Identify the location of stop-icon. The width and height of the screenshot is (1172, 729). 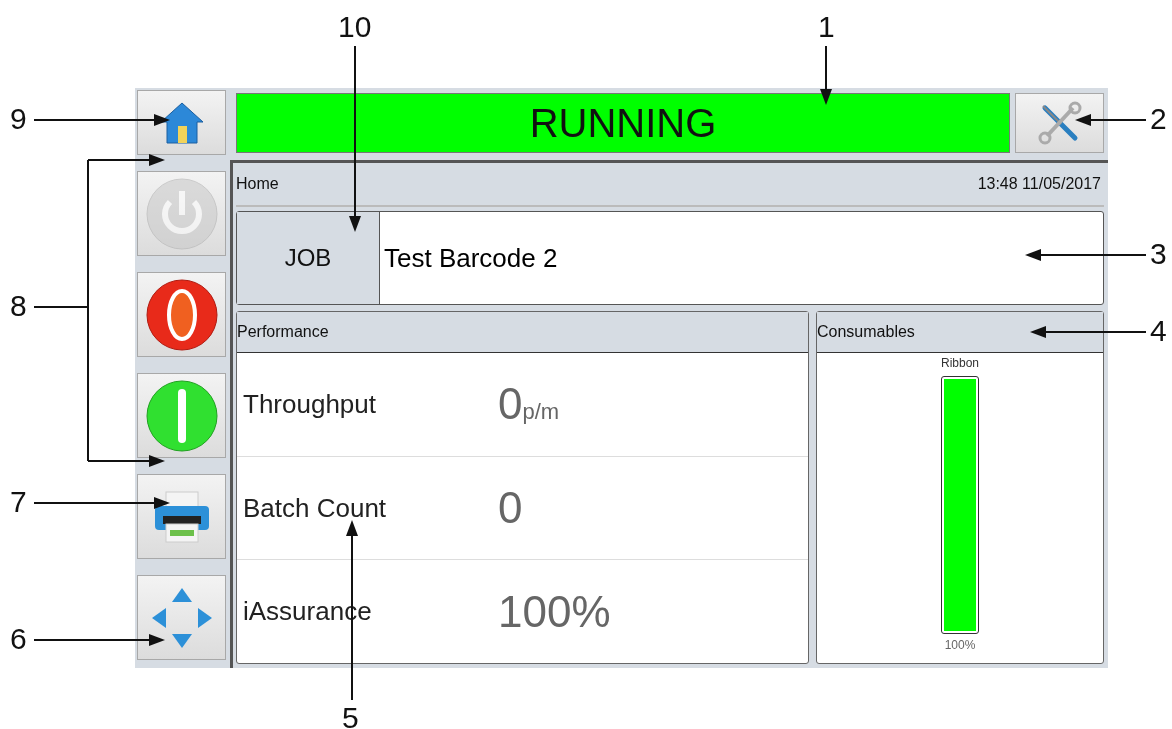
(181, 314).